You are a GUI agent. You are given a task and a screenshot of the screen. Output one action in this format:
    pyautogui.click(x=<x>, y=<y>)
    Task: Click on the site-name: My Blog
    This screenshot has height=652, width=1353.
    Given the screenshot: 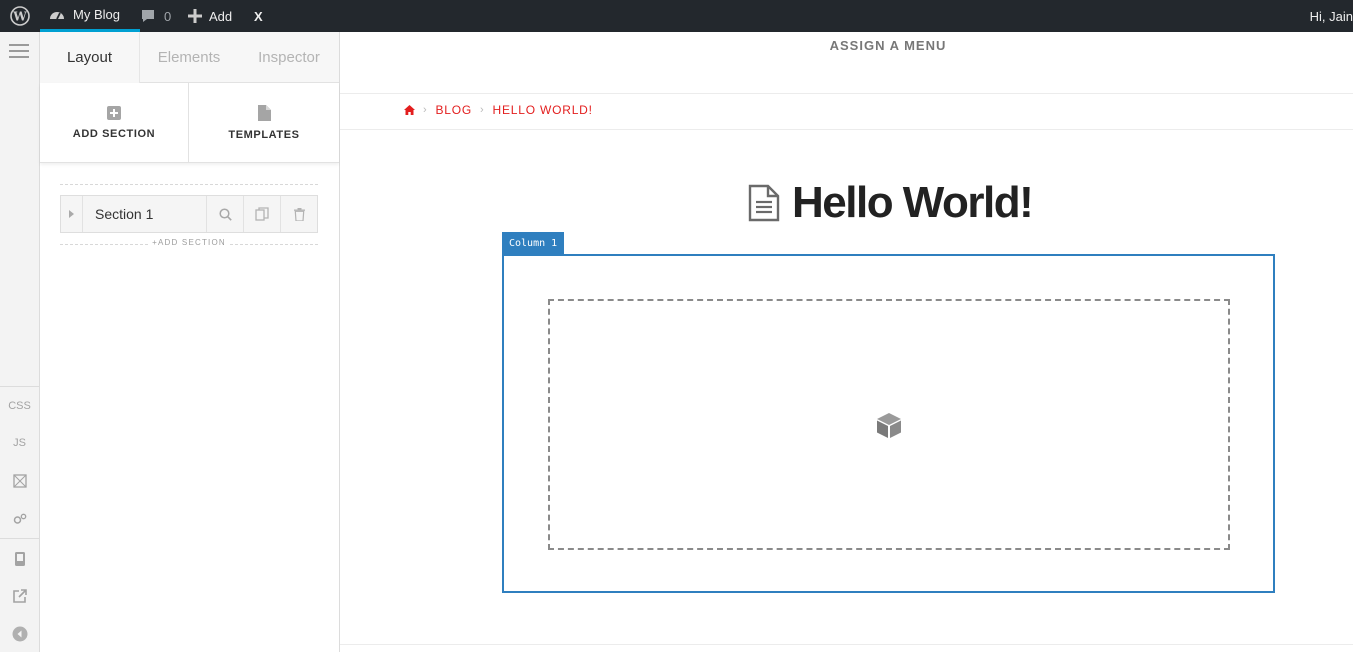 What is the action you would take?
    pyautogui.click(x=96, y=14)
    